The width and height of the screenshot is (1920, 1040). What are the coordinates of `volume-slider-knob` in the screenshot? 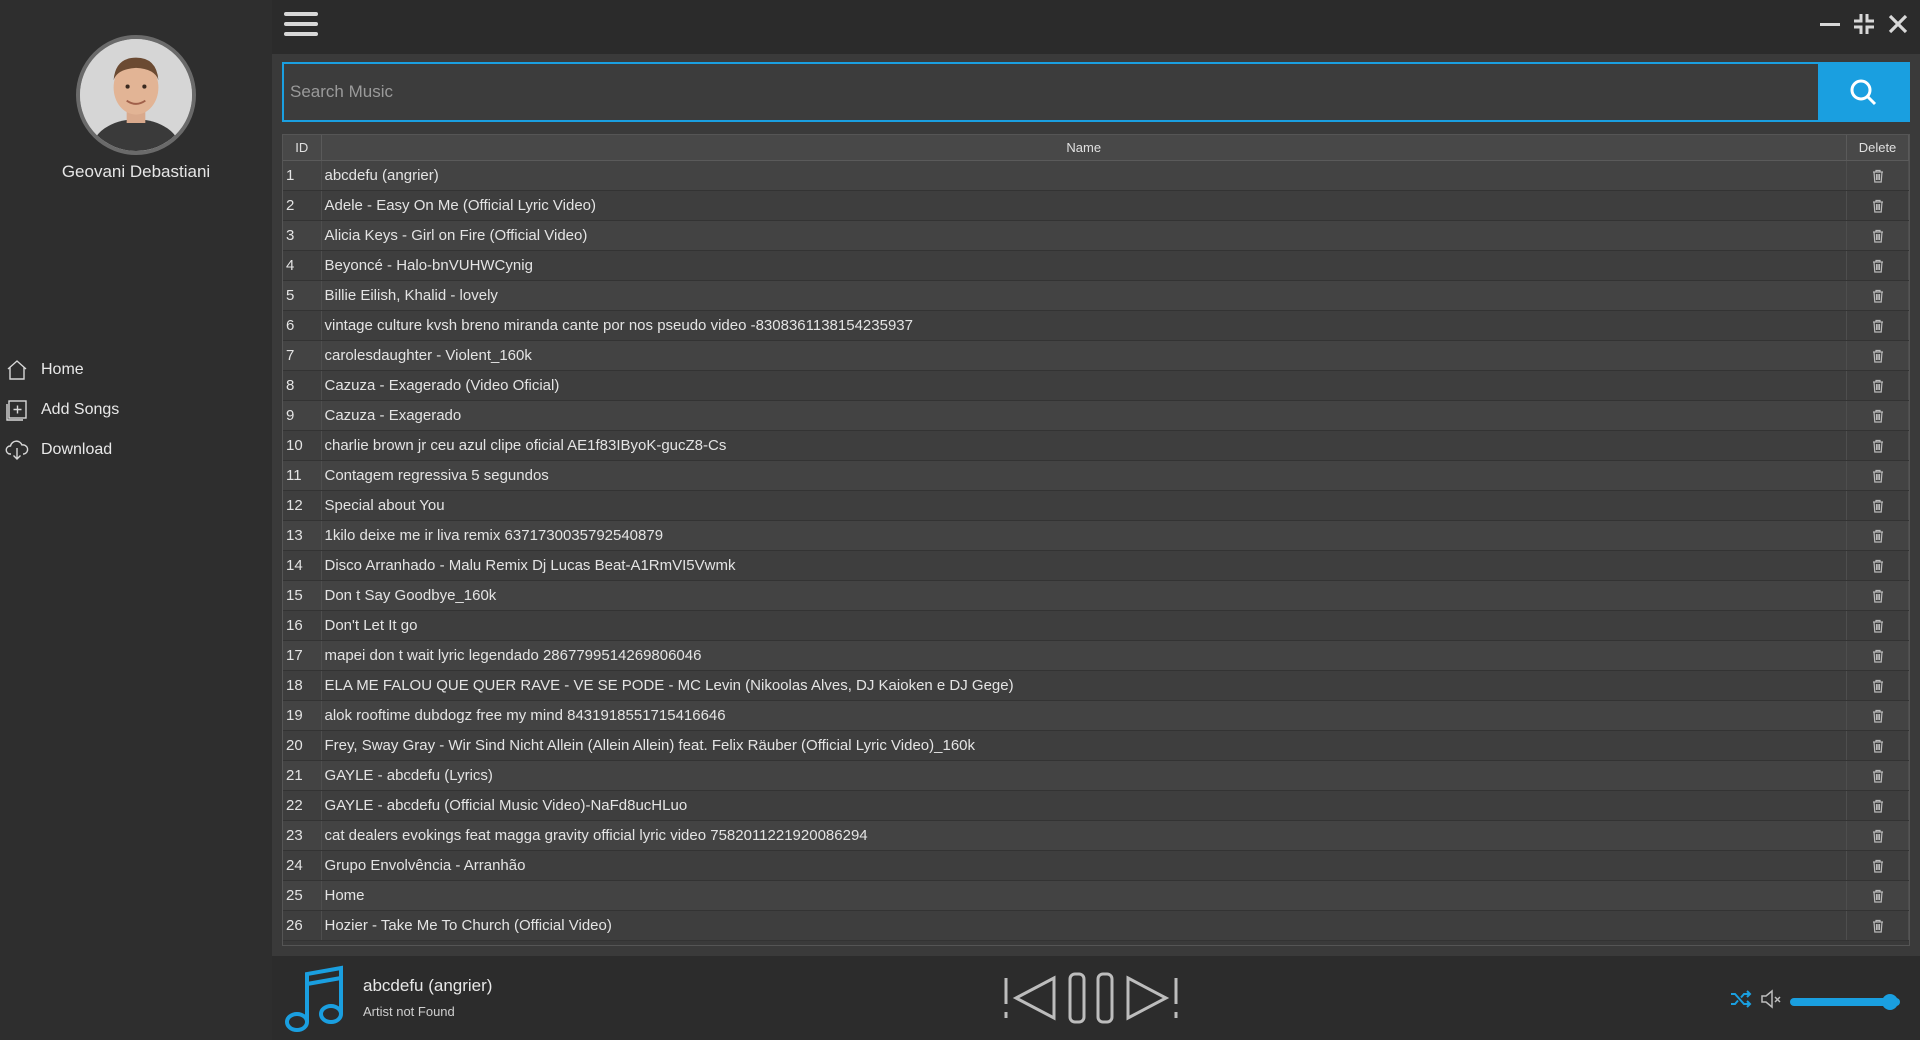 It's located at (1890, 1001).